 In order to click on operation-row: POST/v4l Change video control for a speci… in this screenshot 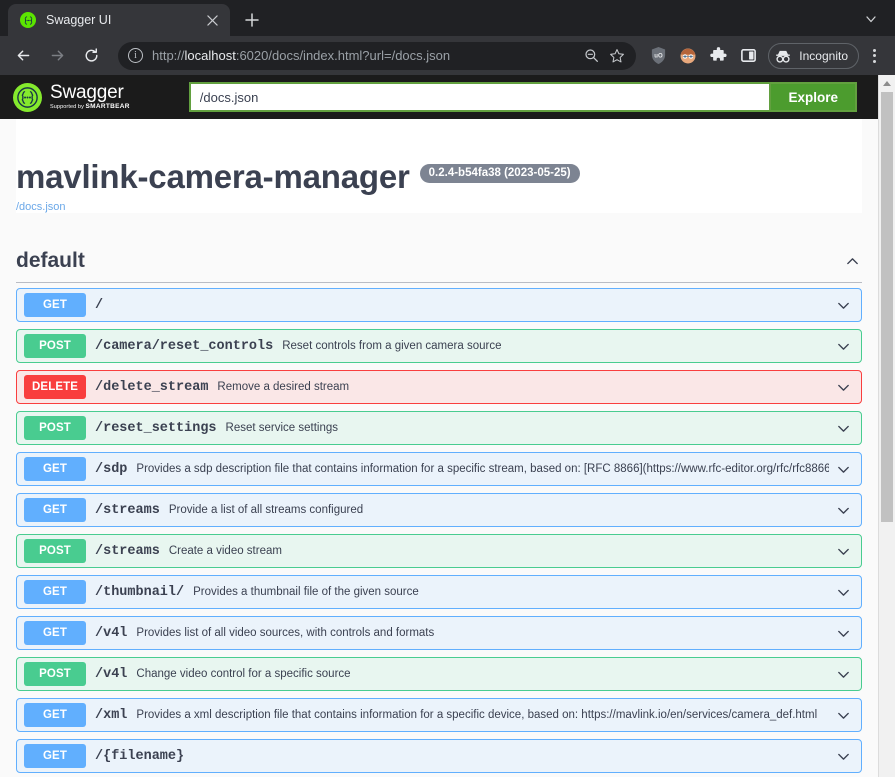, I will do `click(439, 674)`.